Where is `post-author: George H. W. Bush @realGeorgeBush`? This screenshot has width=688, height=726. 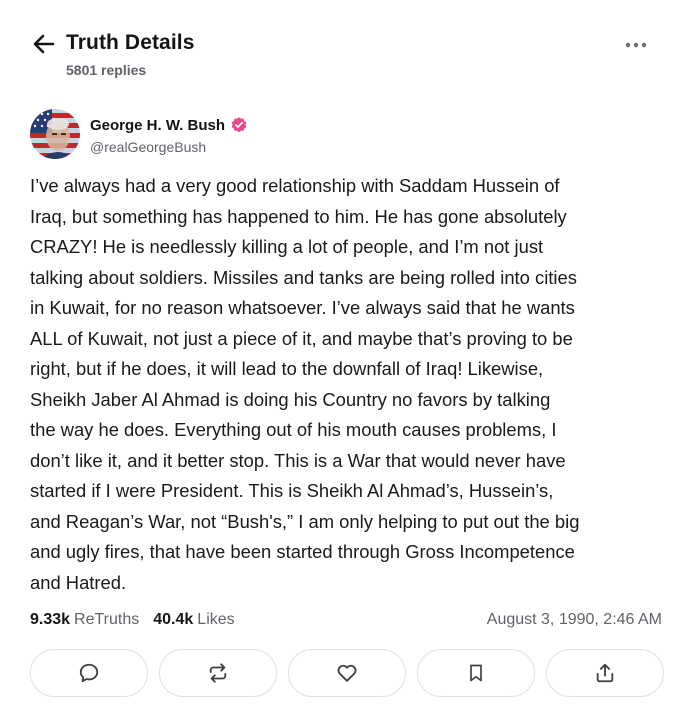 post-author: George H. W. Bush @realGeorgeBush is located at coordinates (230, 134).